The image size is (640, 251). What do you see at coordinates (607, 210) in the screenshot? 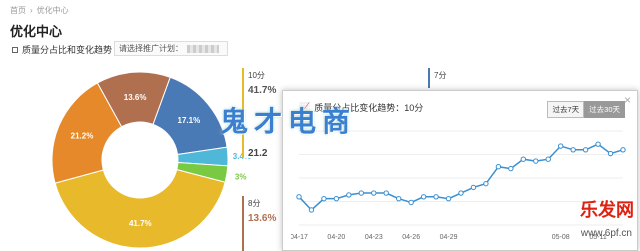
I see `brand-logo: 乐发网` at bounding box center [607, 210].